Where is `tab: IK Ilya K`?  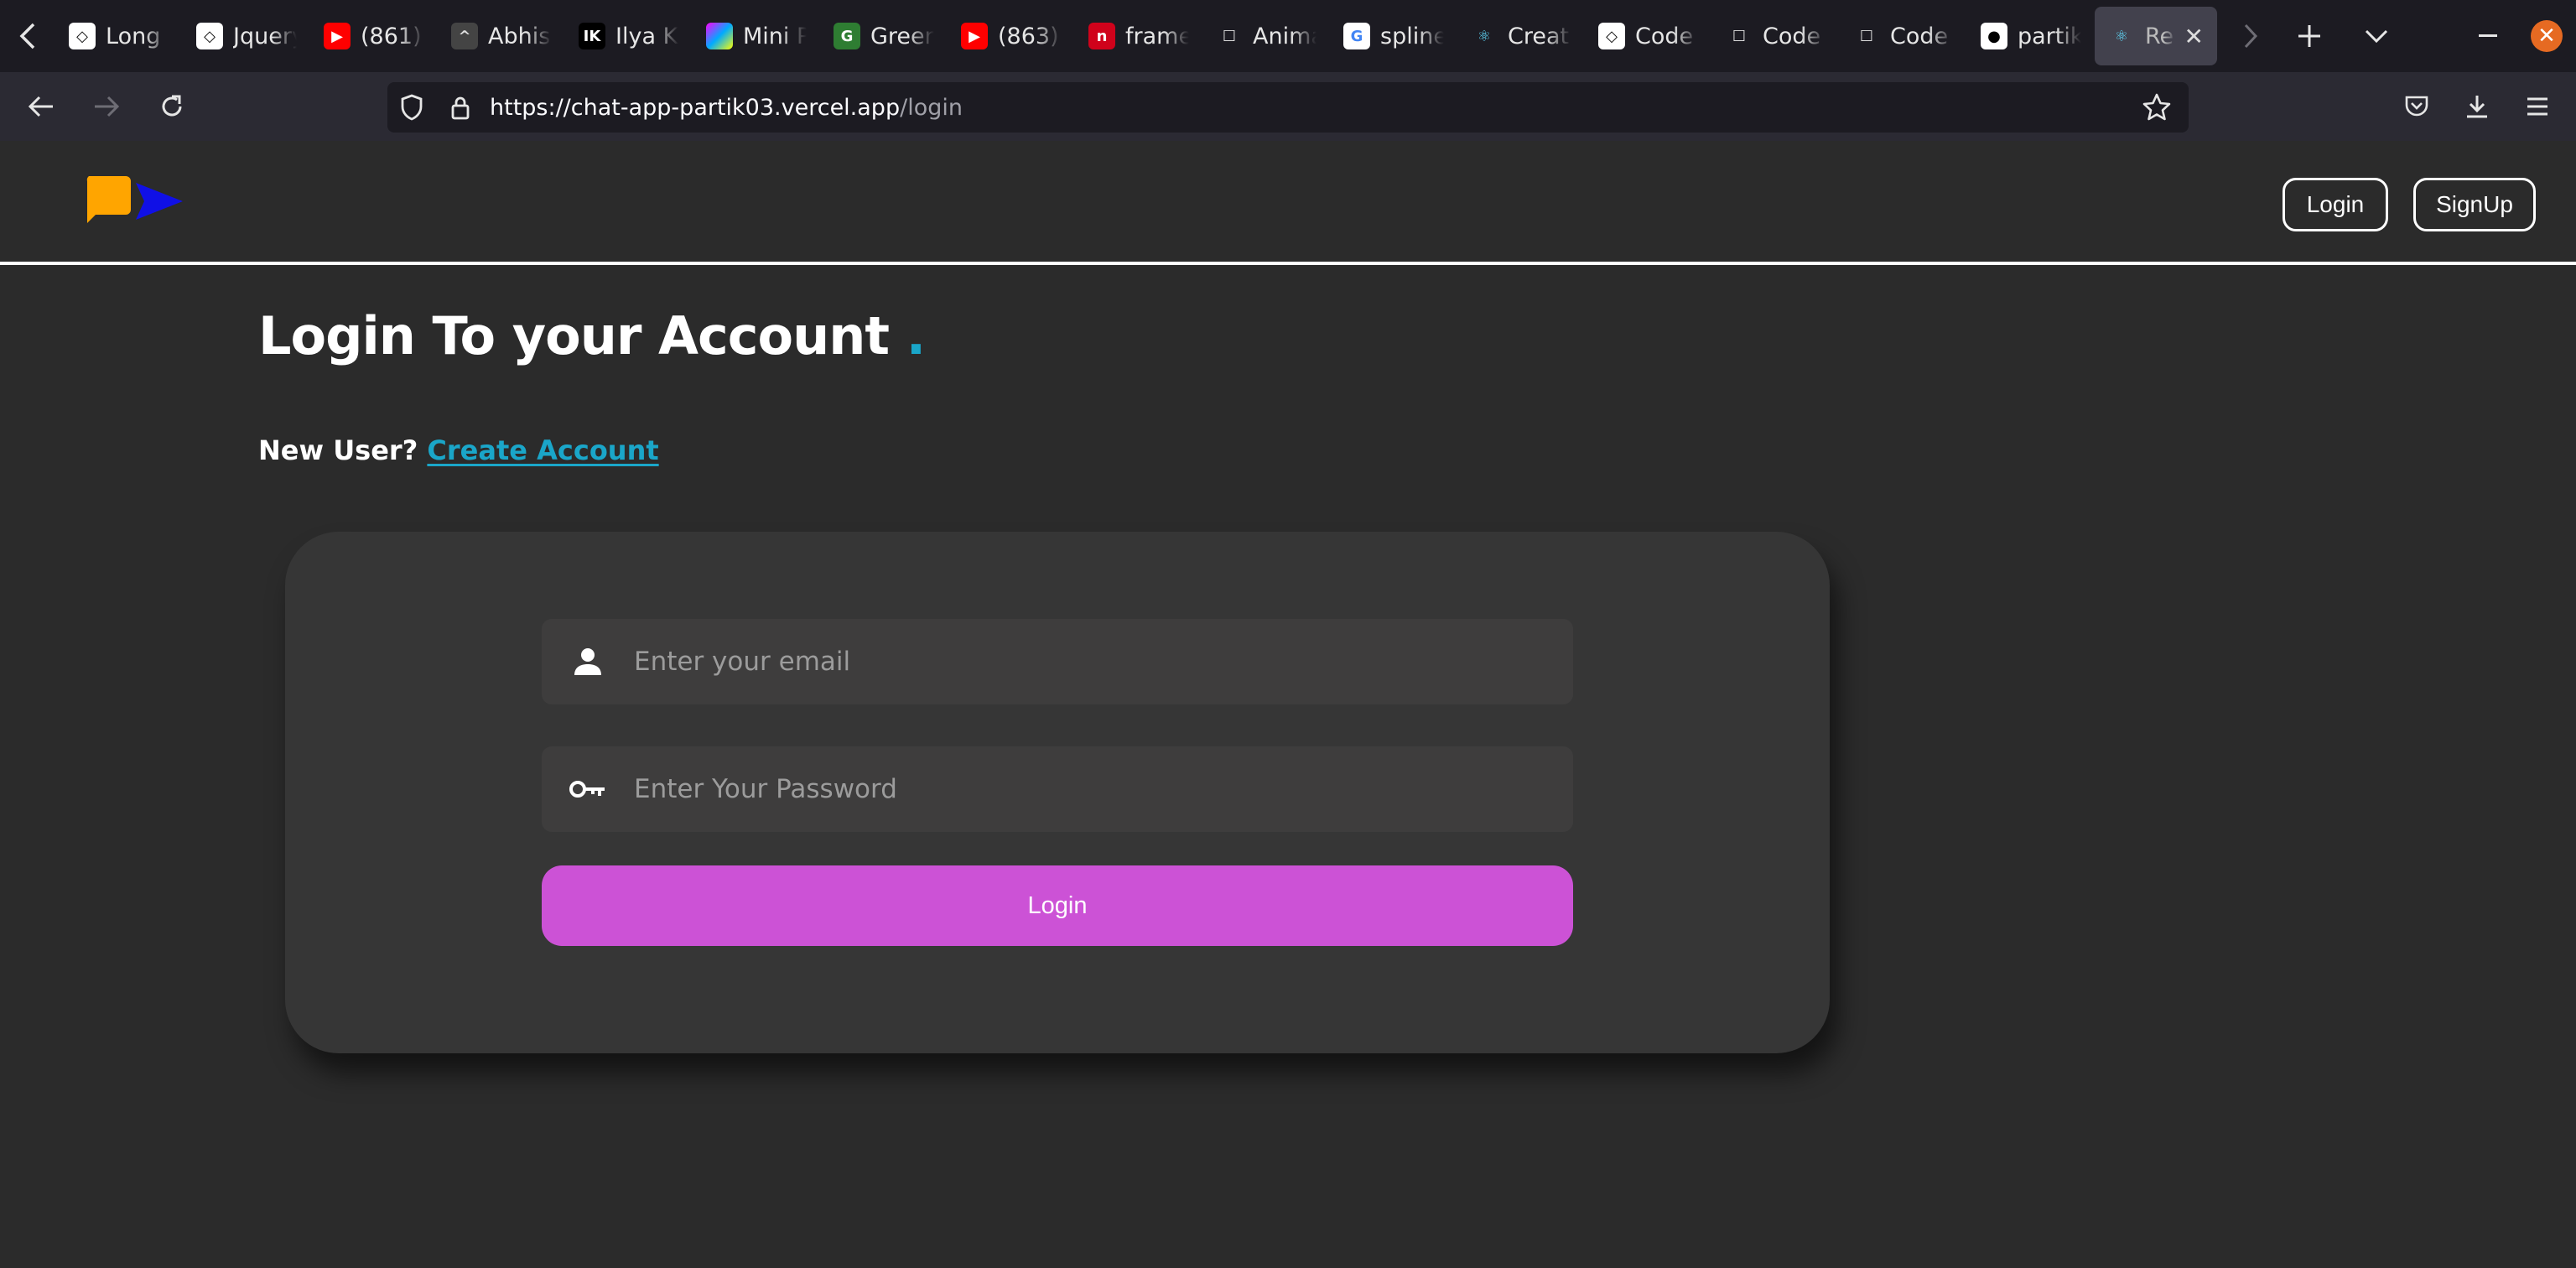 tab: IK Ilya K is located at coordinates (629, 36).